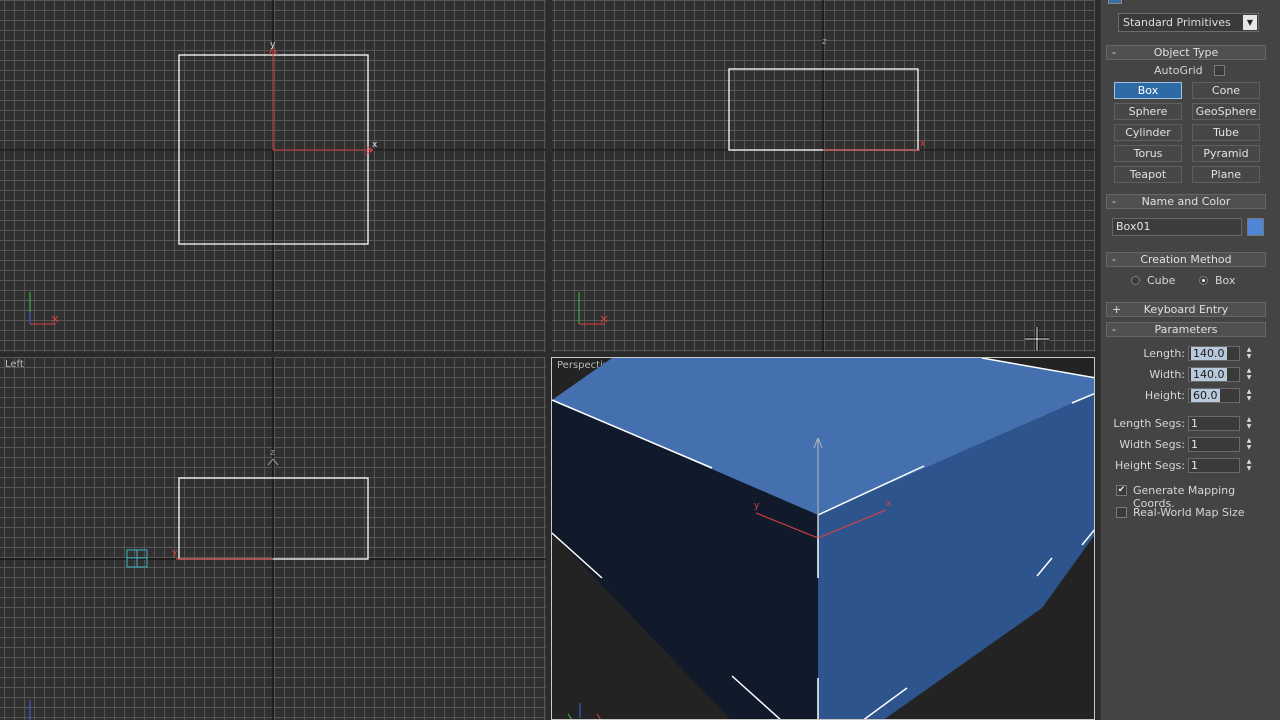  What do you see at coordinates (1116, 309) in the screenshot?
I see `expand-icon: +` at bounding box center [1116, 309].